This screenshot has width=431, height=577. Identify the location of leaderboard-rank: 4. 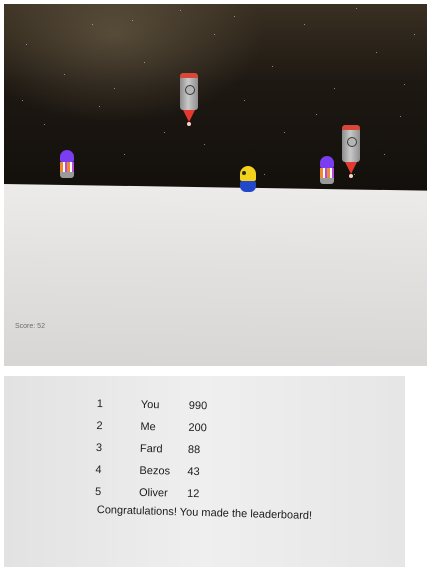
(98, 470).